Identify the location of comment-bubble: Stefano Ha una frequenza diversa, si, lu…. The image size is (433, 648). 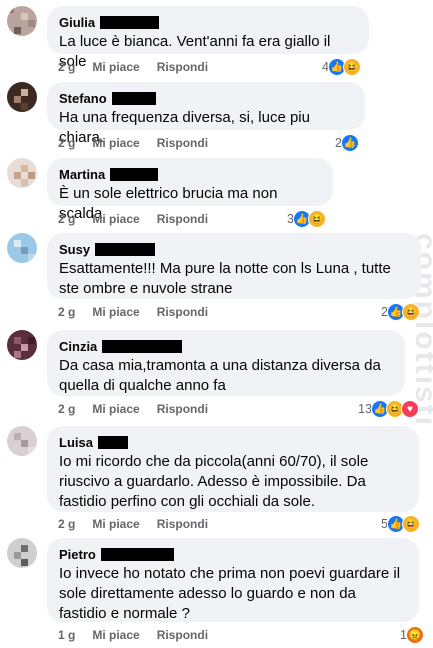
(206, 114).